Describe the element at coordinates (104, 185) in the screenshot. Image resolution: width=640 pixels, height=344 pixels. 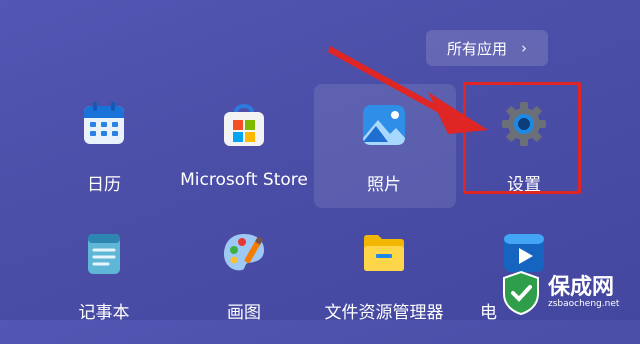
I see `app-label: 日历` at that location.